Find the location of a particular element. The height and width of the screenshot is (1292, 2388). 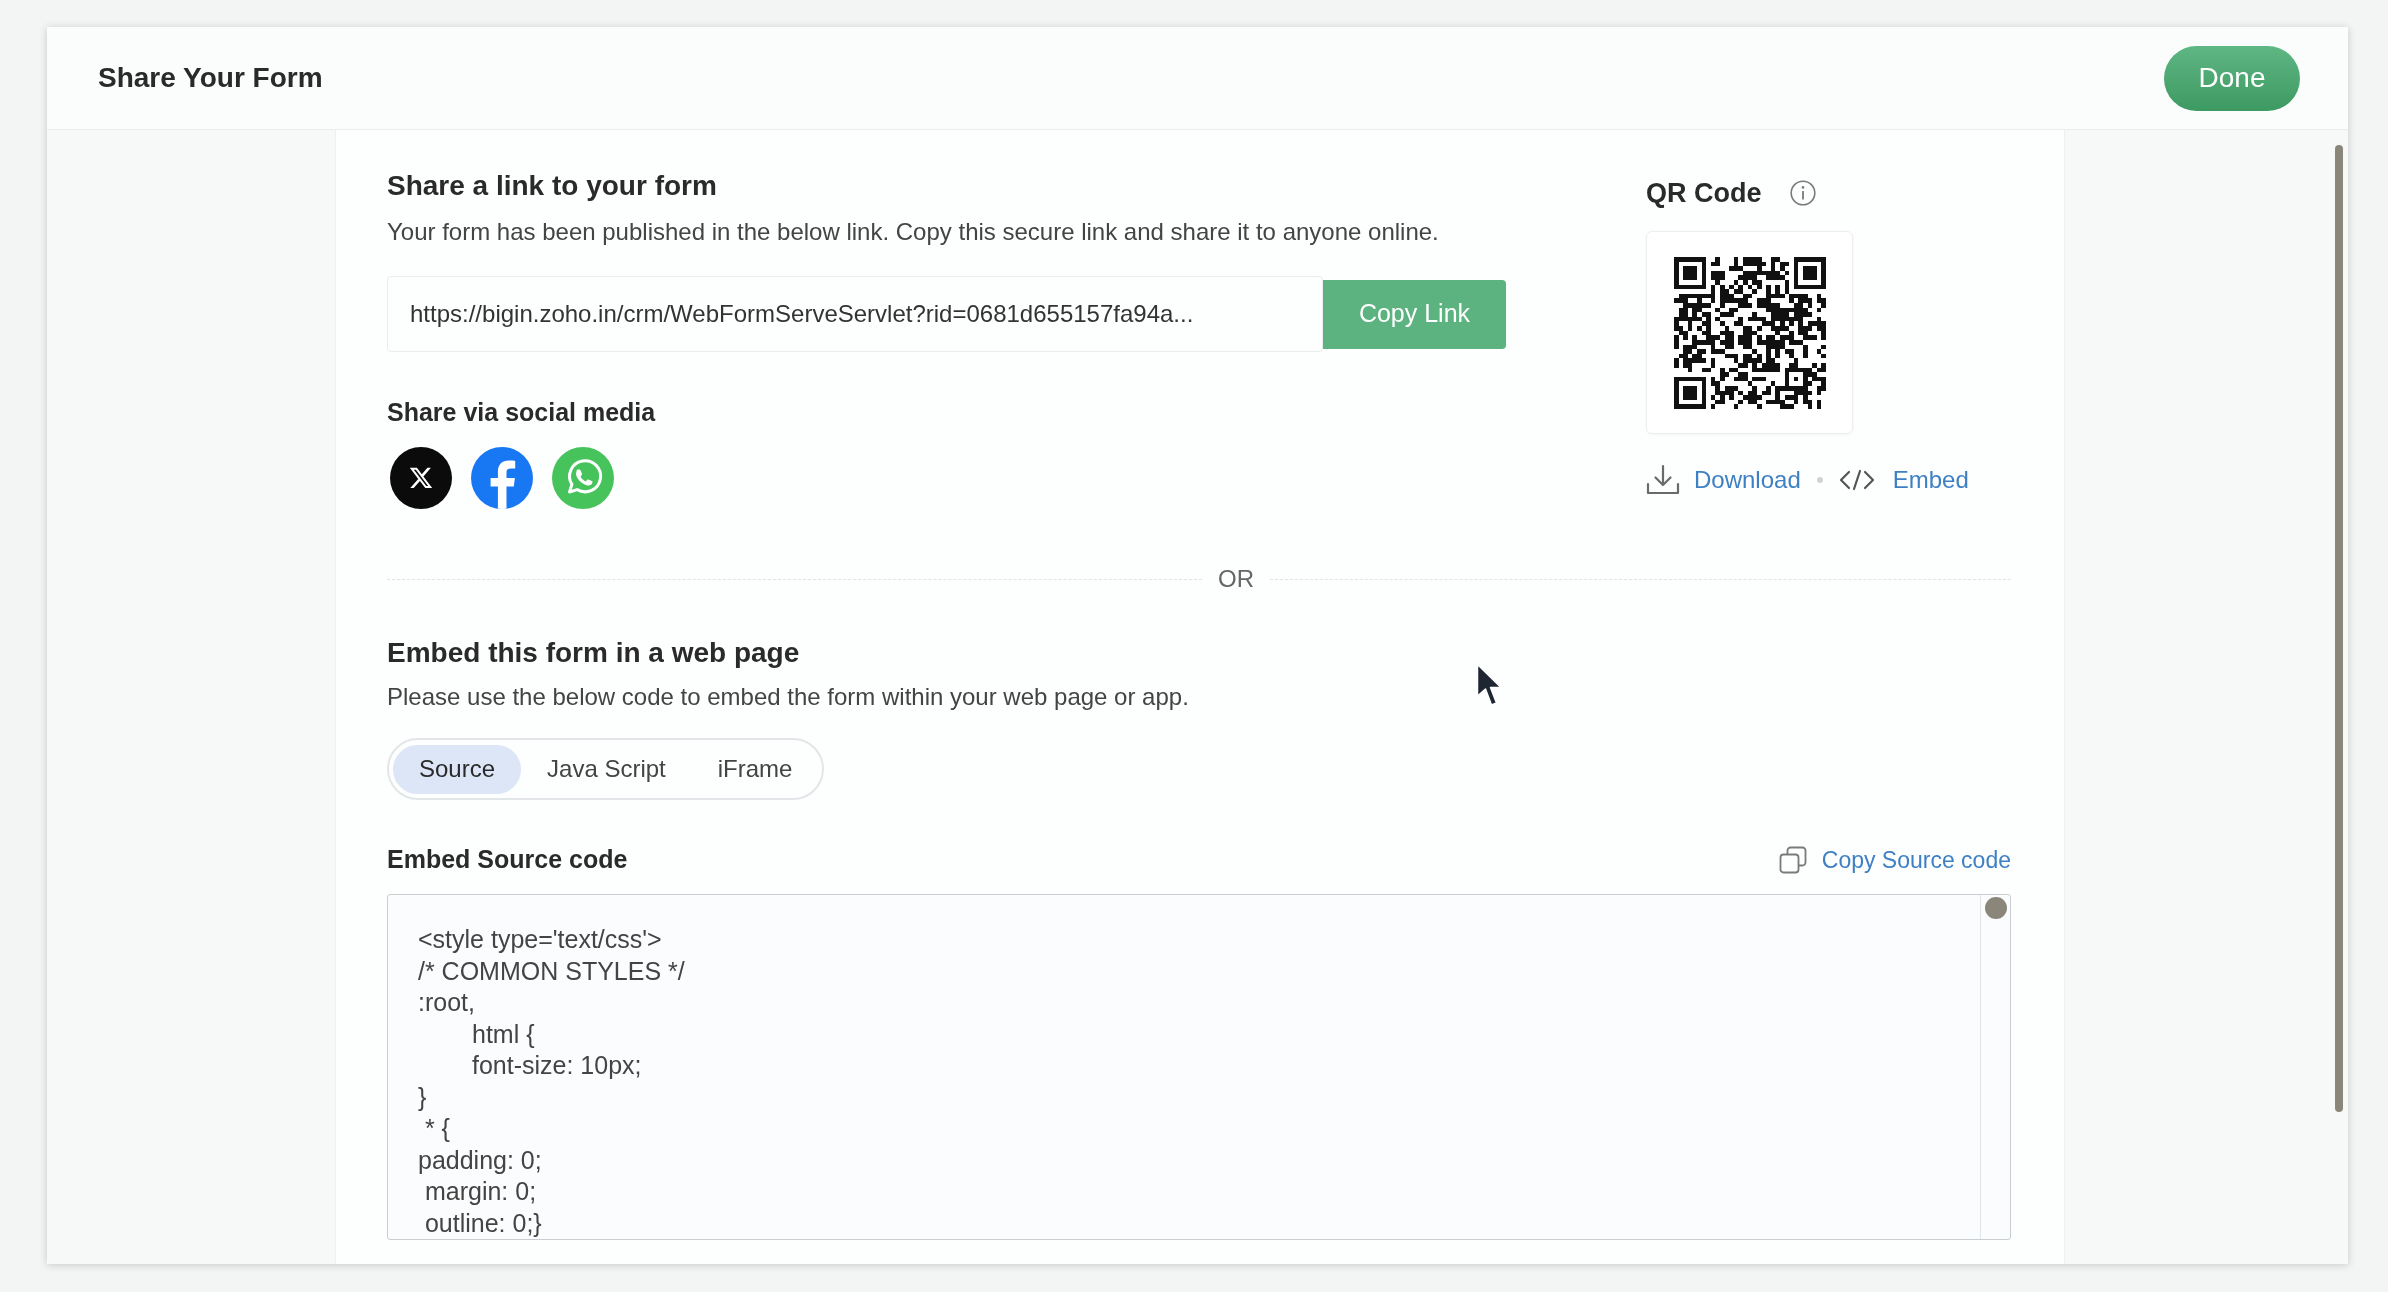

info-icon is located at coordinates (1802, 193).